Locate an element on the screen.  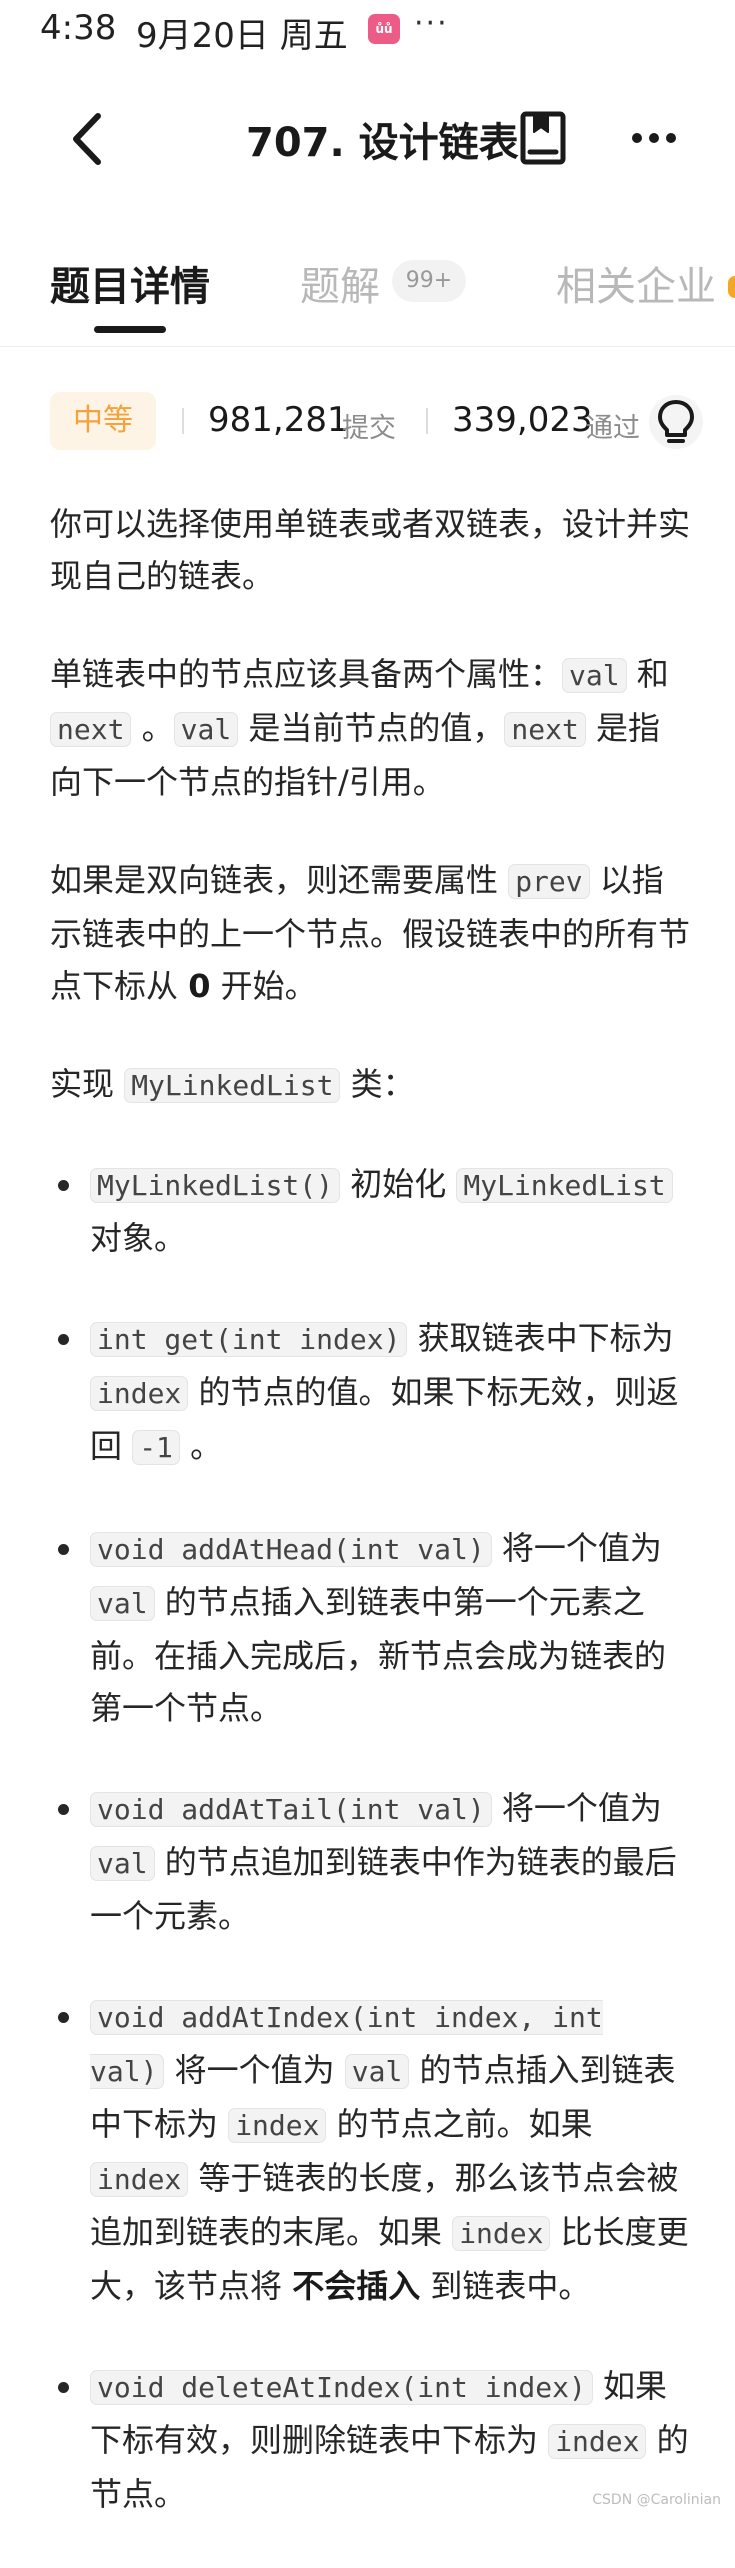
accepted-label: 通过 is located at coordinates (613, 428).